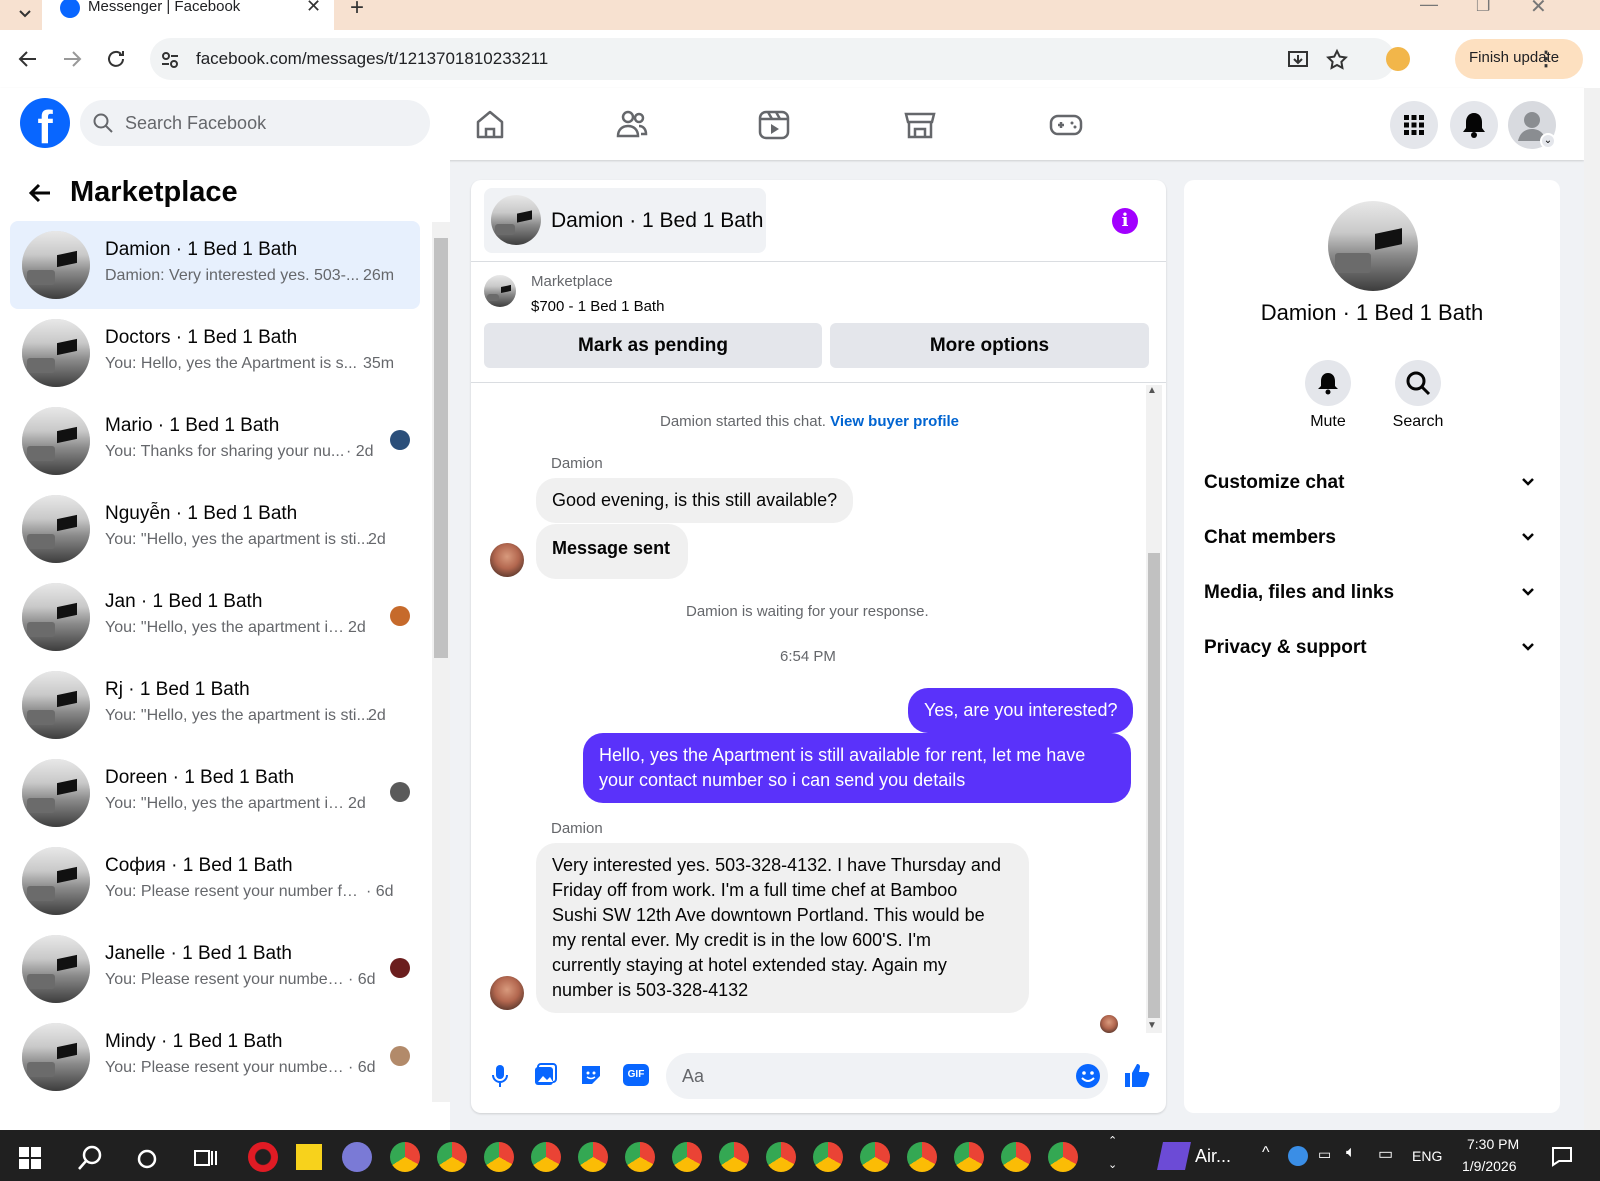  I want to click on gaming-icon, so click(1066, 124).